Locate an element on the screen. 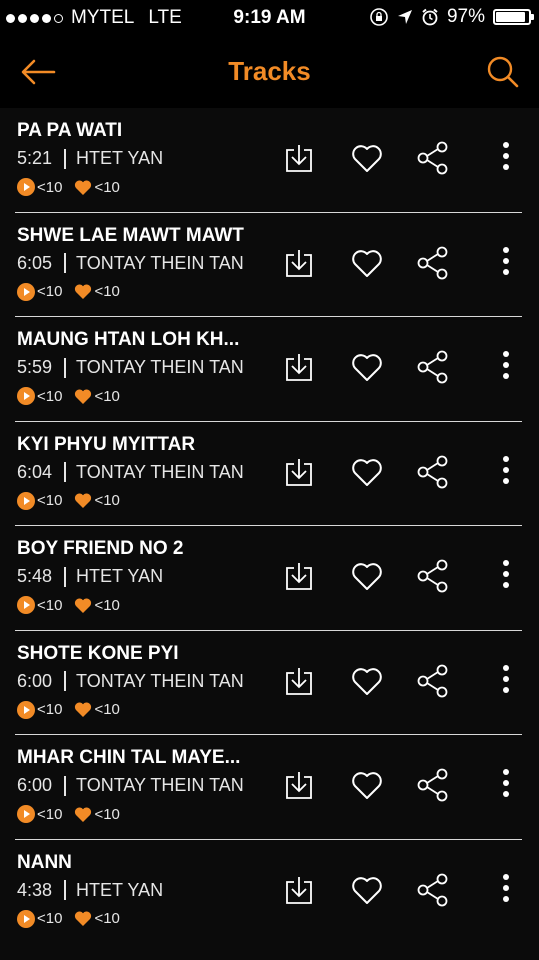 The image size is (539, 960). track-title: SHWE LAE MAWT MAWT is located at coordinates (130, 235).